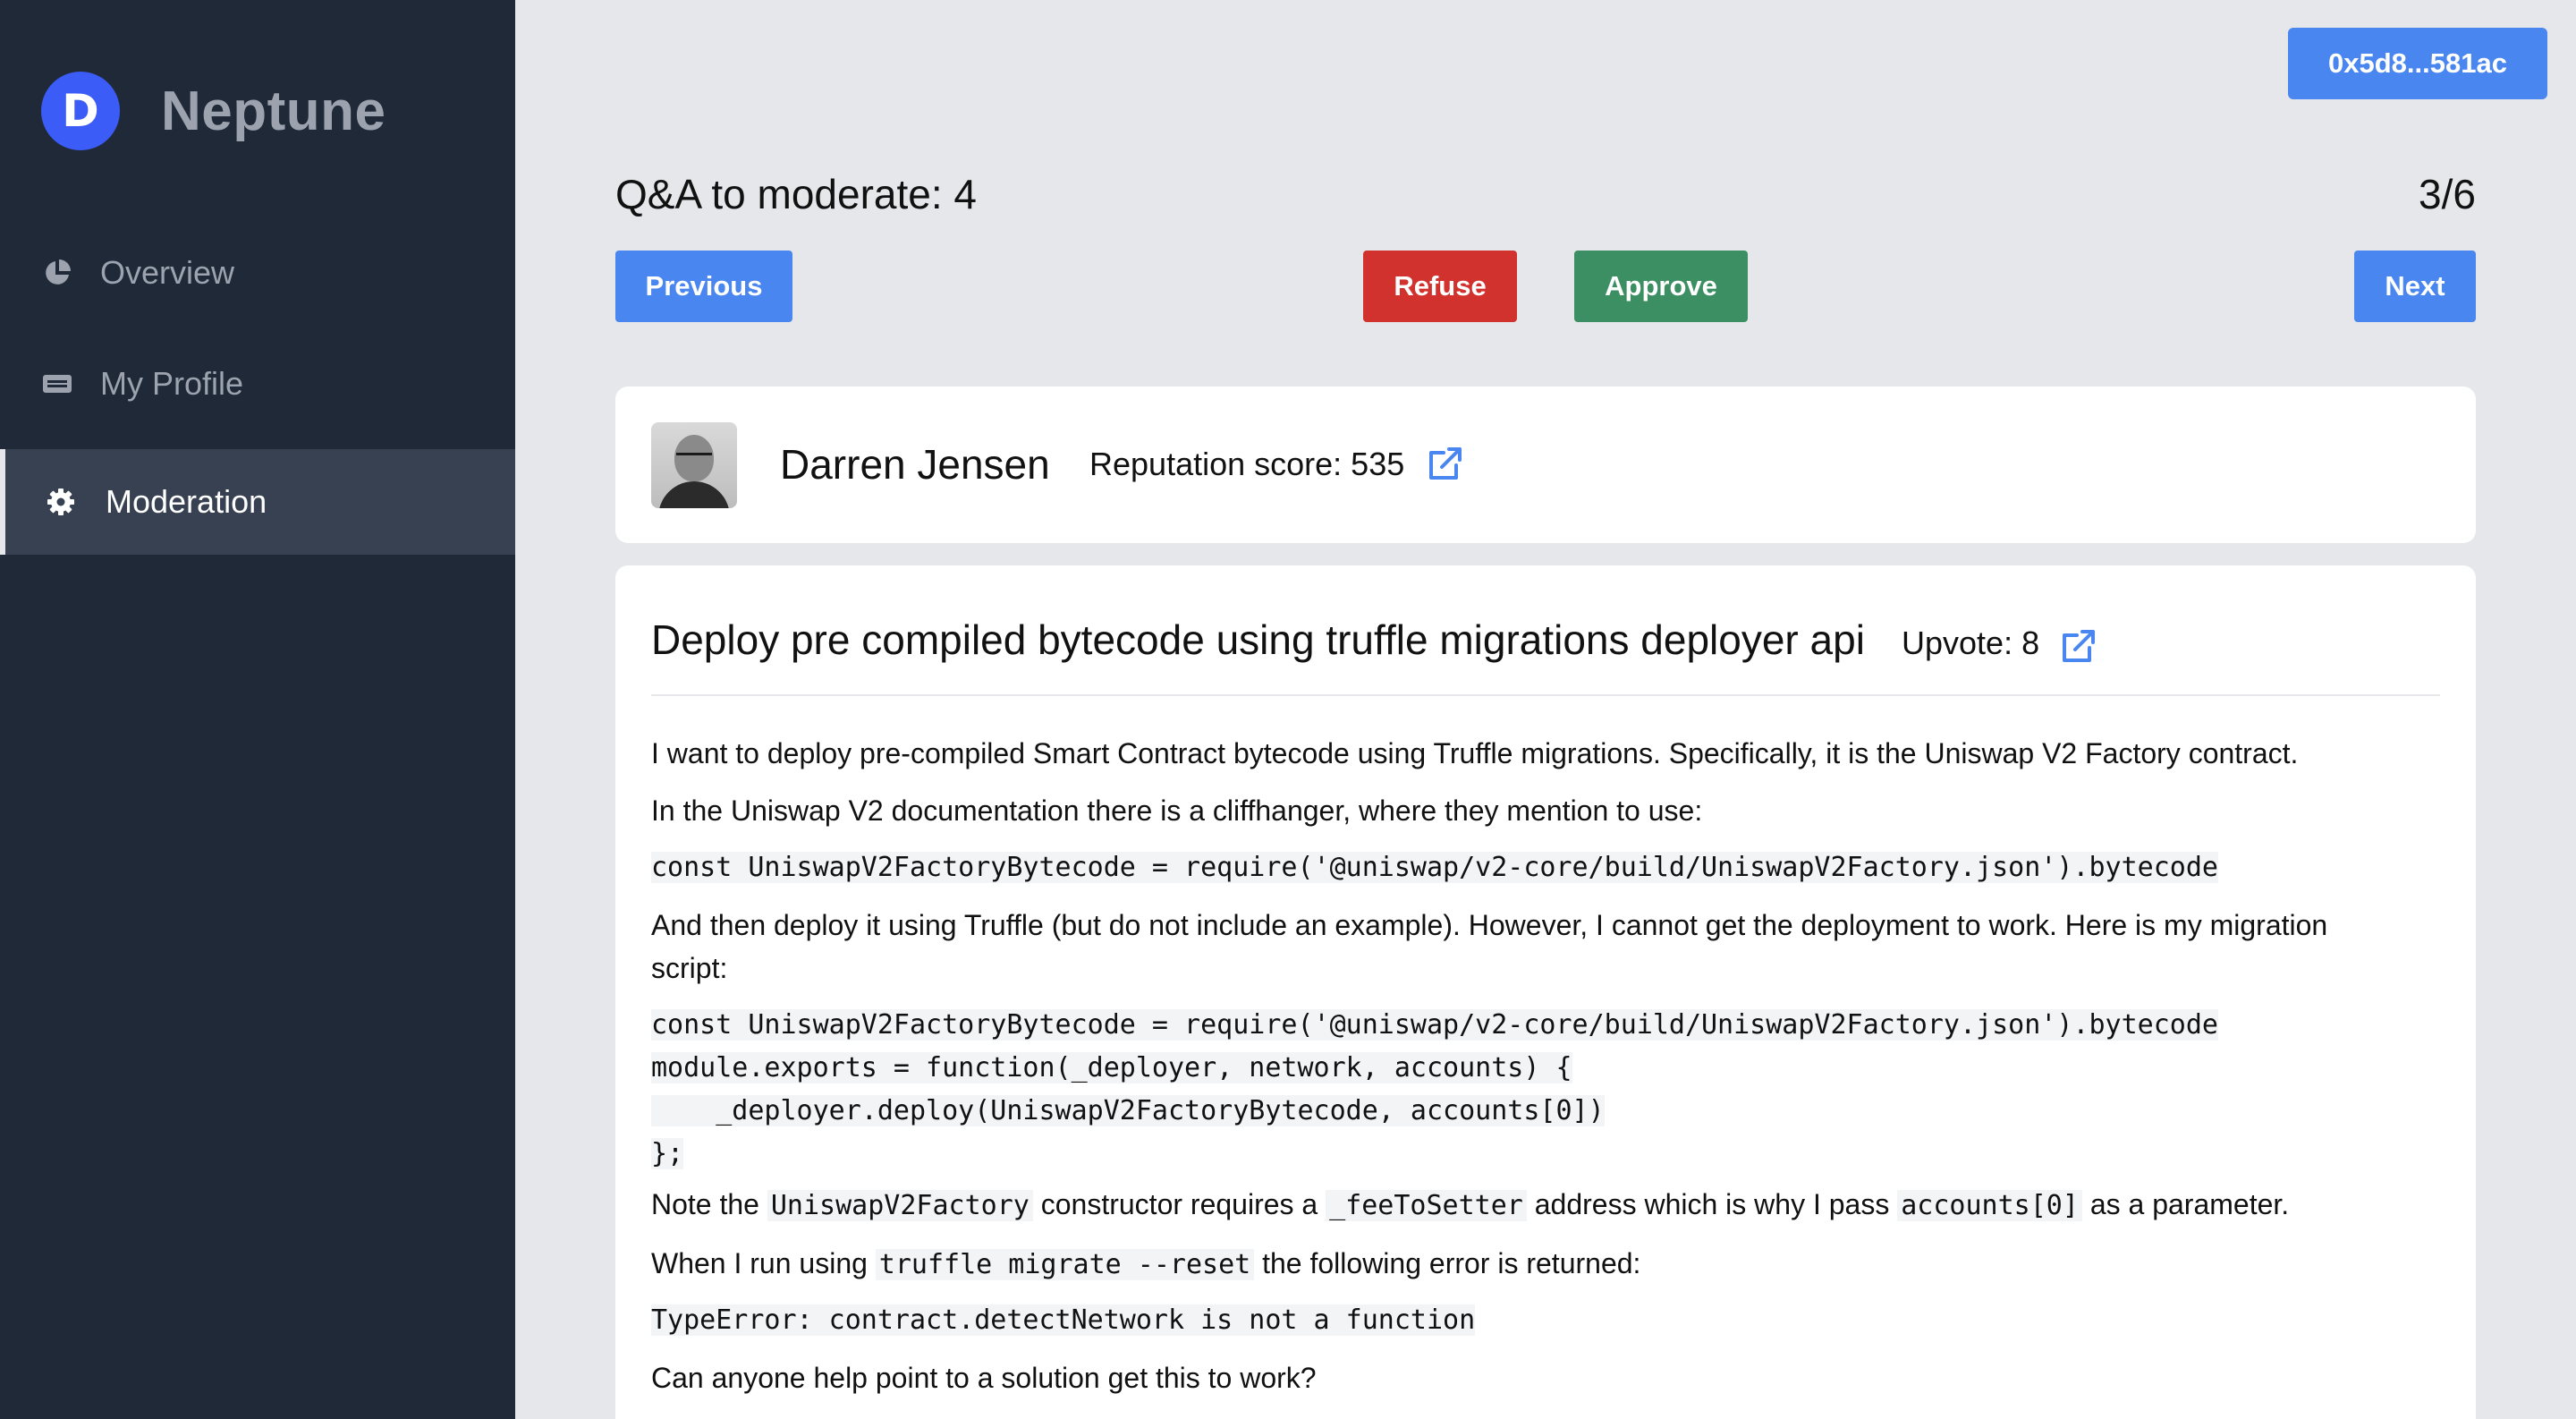 This screenshot has height=1419, width=2576. I want to click on id-card-icon, so click(57, 384).